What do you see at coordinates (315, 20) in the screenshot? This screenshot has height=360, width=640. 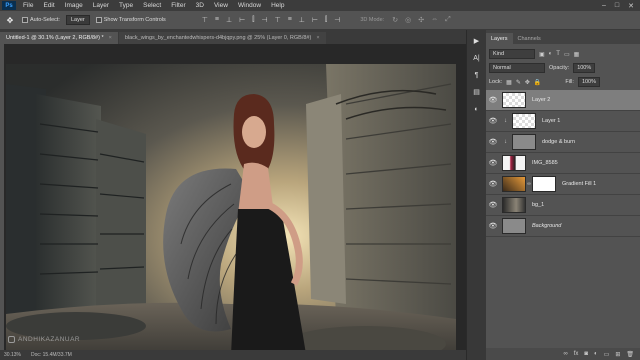 I see `distribute-left-icon: ⊢` at bounding box center [315, 20].